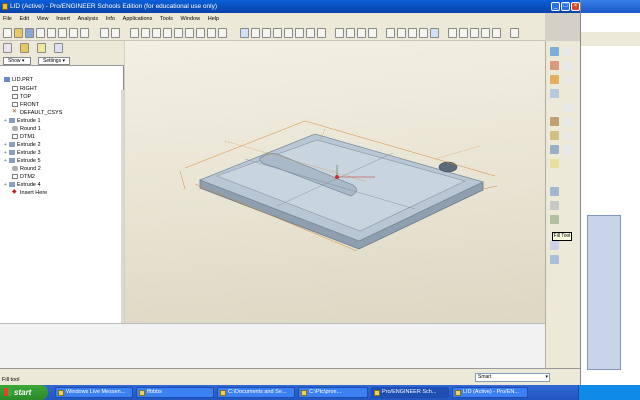  I want to click on start-button: start, so click(24, 392).